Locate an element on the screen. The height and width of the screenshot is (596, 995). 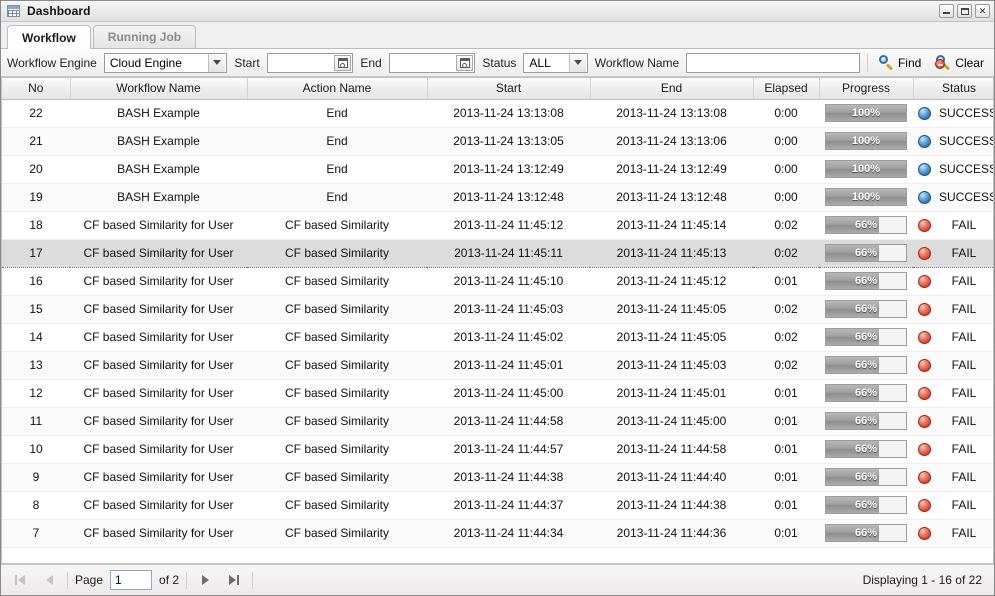
prev-page-icon is located at coordinates (49, 580).